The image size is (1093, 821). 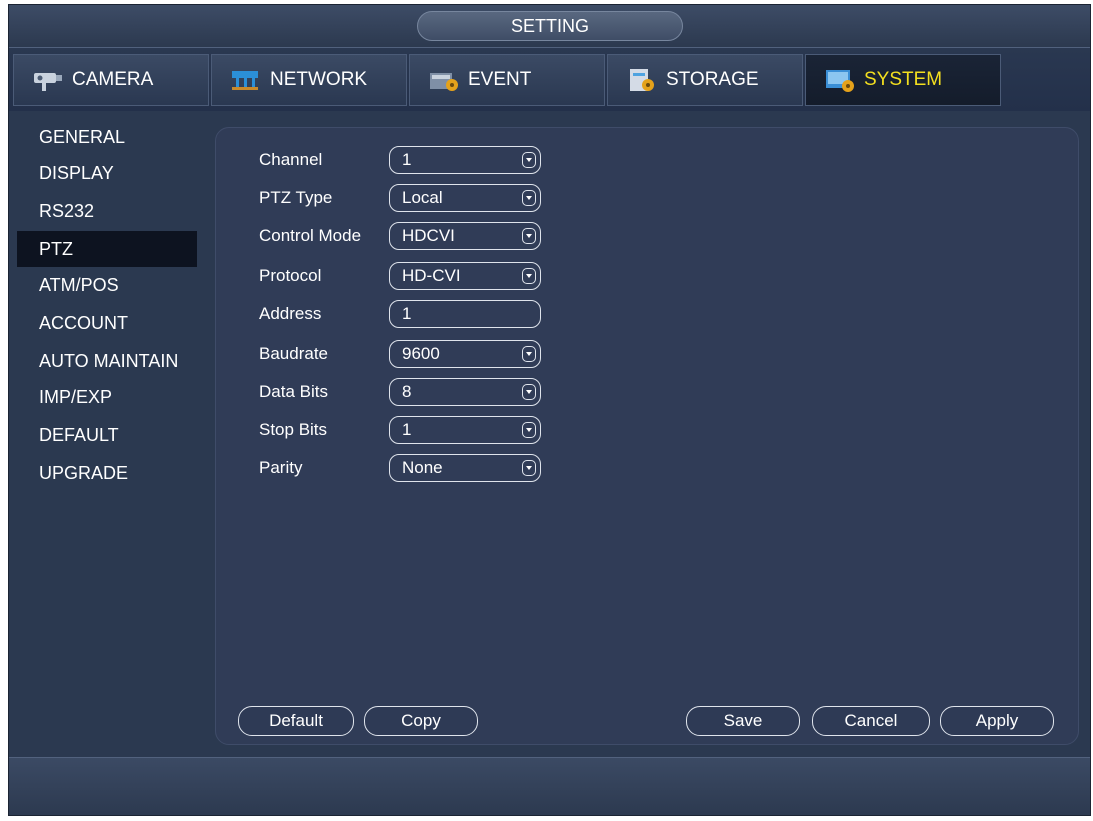 I want to click on tab-camera: CAMERA, so click(x=111, y=80).